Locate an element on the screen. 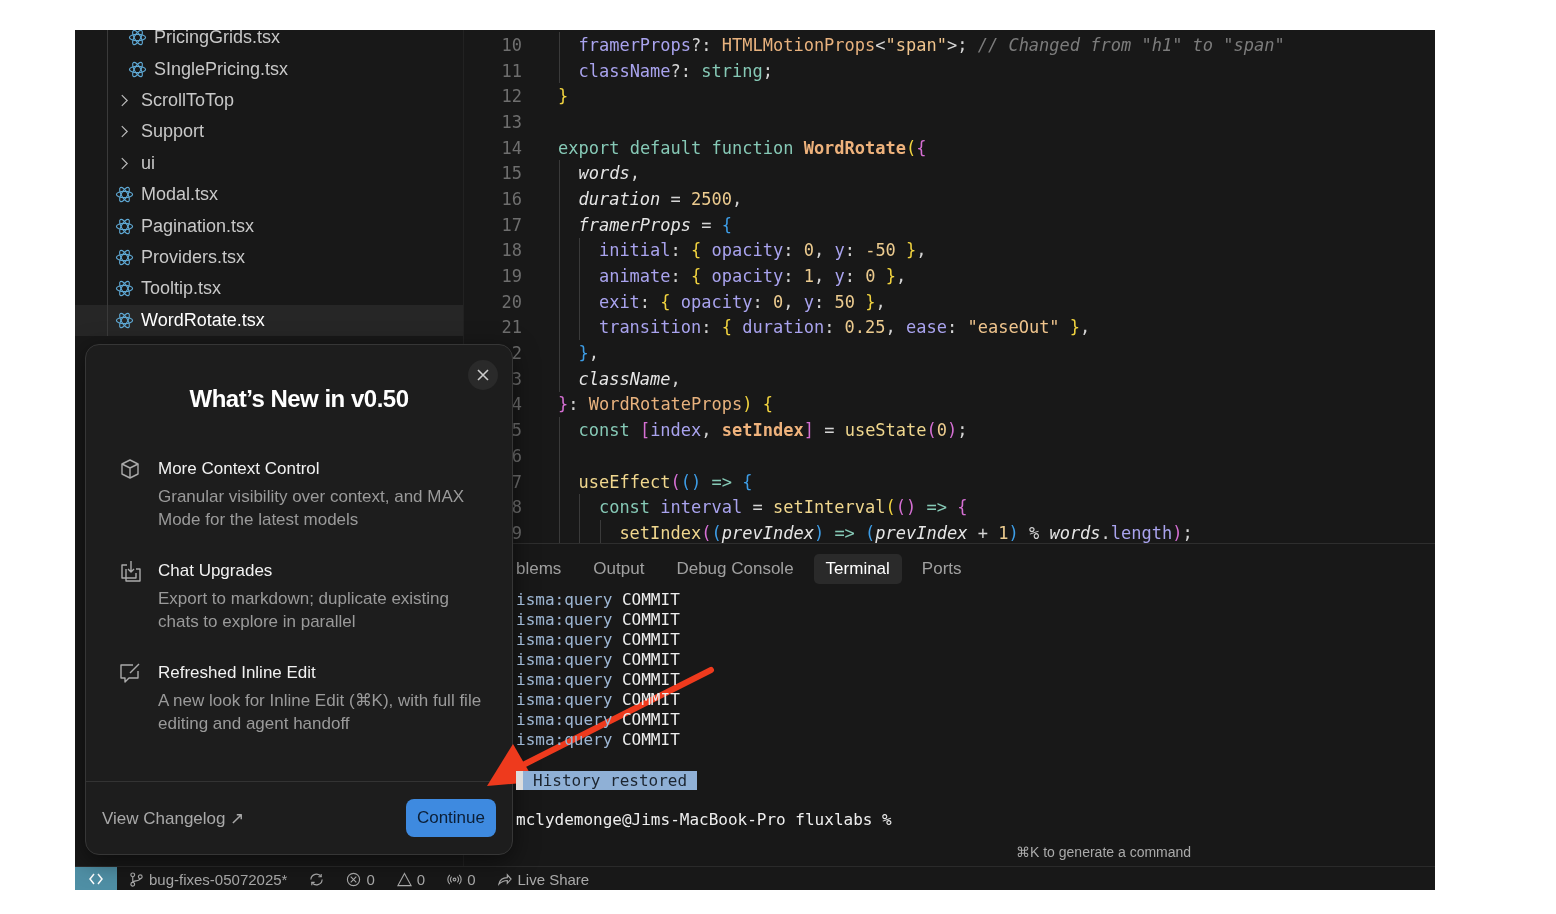  changelog-link: View Changelog ↗ is located at coordinates (173, 818).